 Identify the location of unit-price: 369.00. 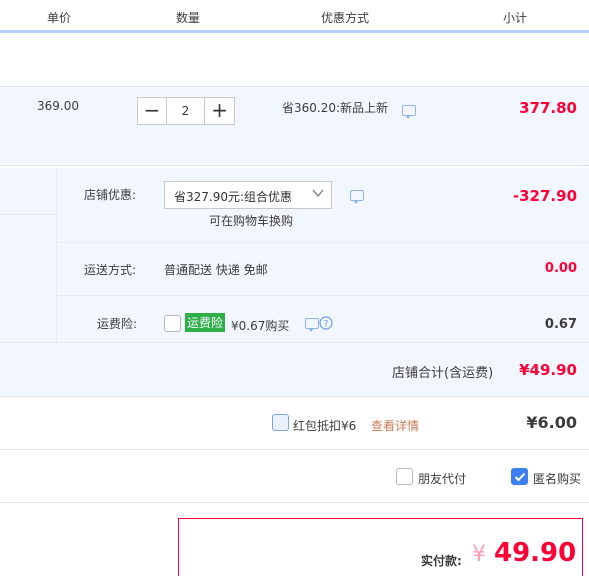
(58, 106).